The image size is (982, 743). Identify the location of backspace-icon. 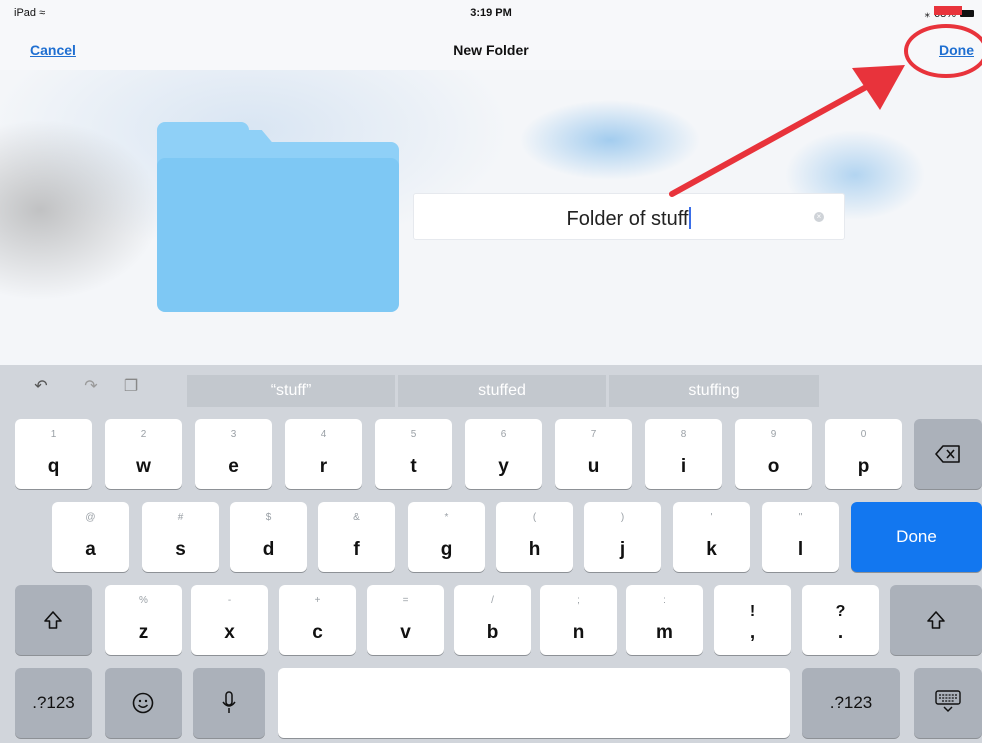
(947, 454).